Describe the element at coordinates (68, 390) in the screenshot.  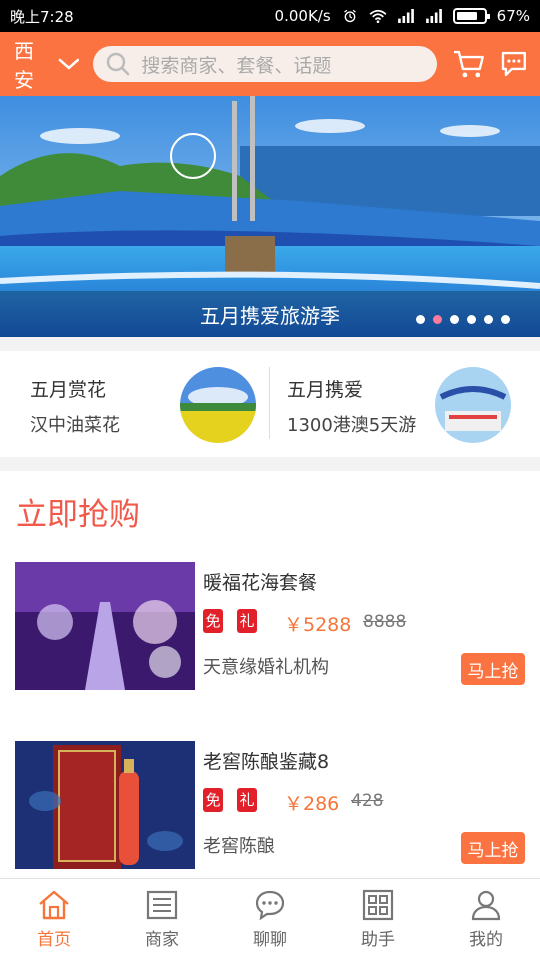
I see `promo-title: 五月赏花` at that location.